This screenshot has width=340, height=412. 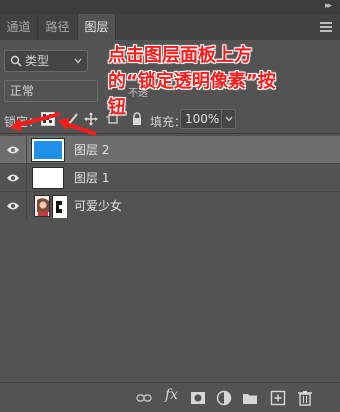 What do you see at coordinates (37, 61) in the screenshot?
I see `filter-kind-label: 类型` at bounding box center [37, 61].